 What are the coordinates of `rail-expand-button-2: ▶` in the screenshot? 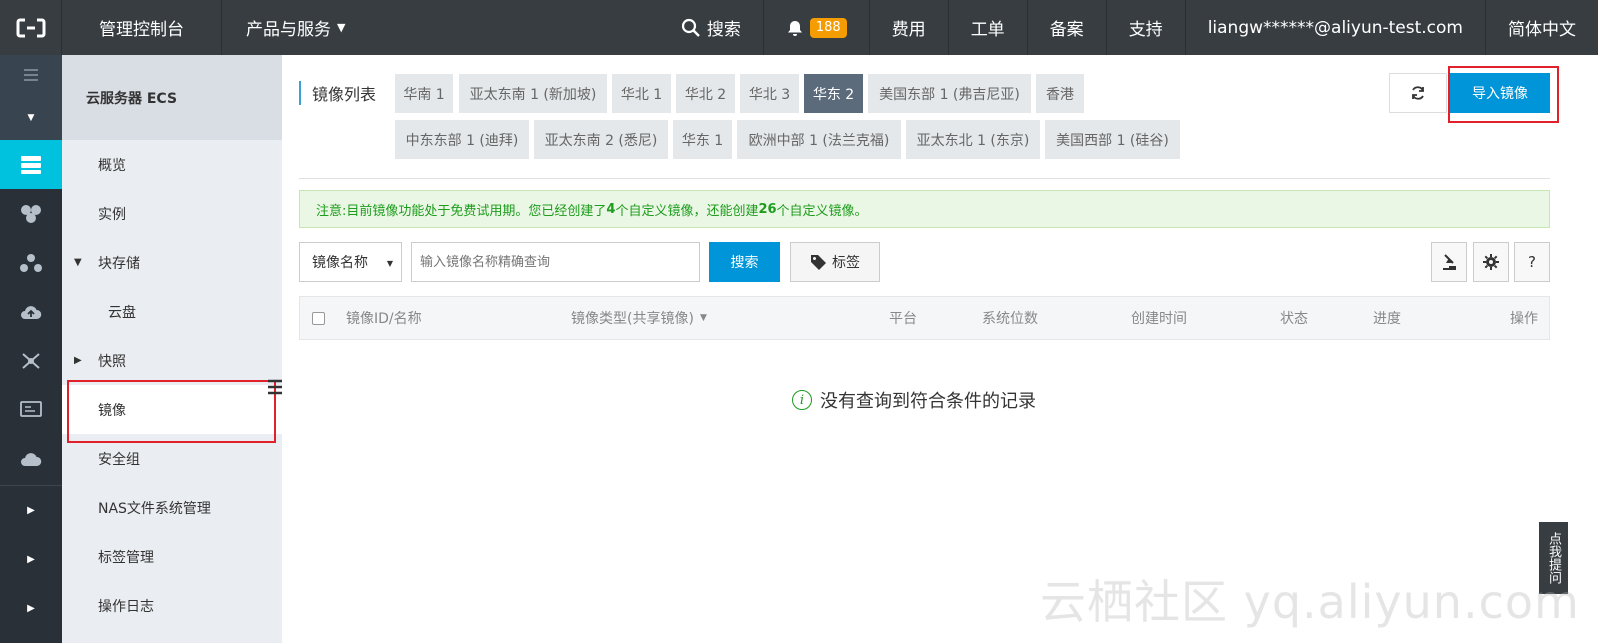 It's located at (31, 559).